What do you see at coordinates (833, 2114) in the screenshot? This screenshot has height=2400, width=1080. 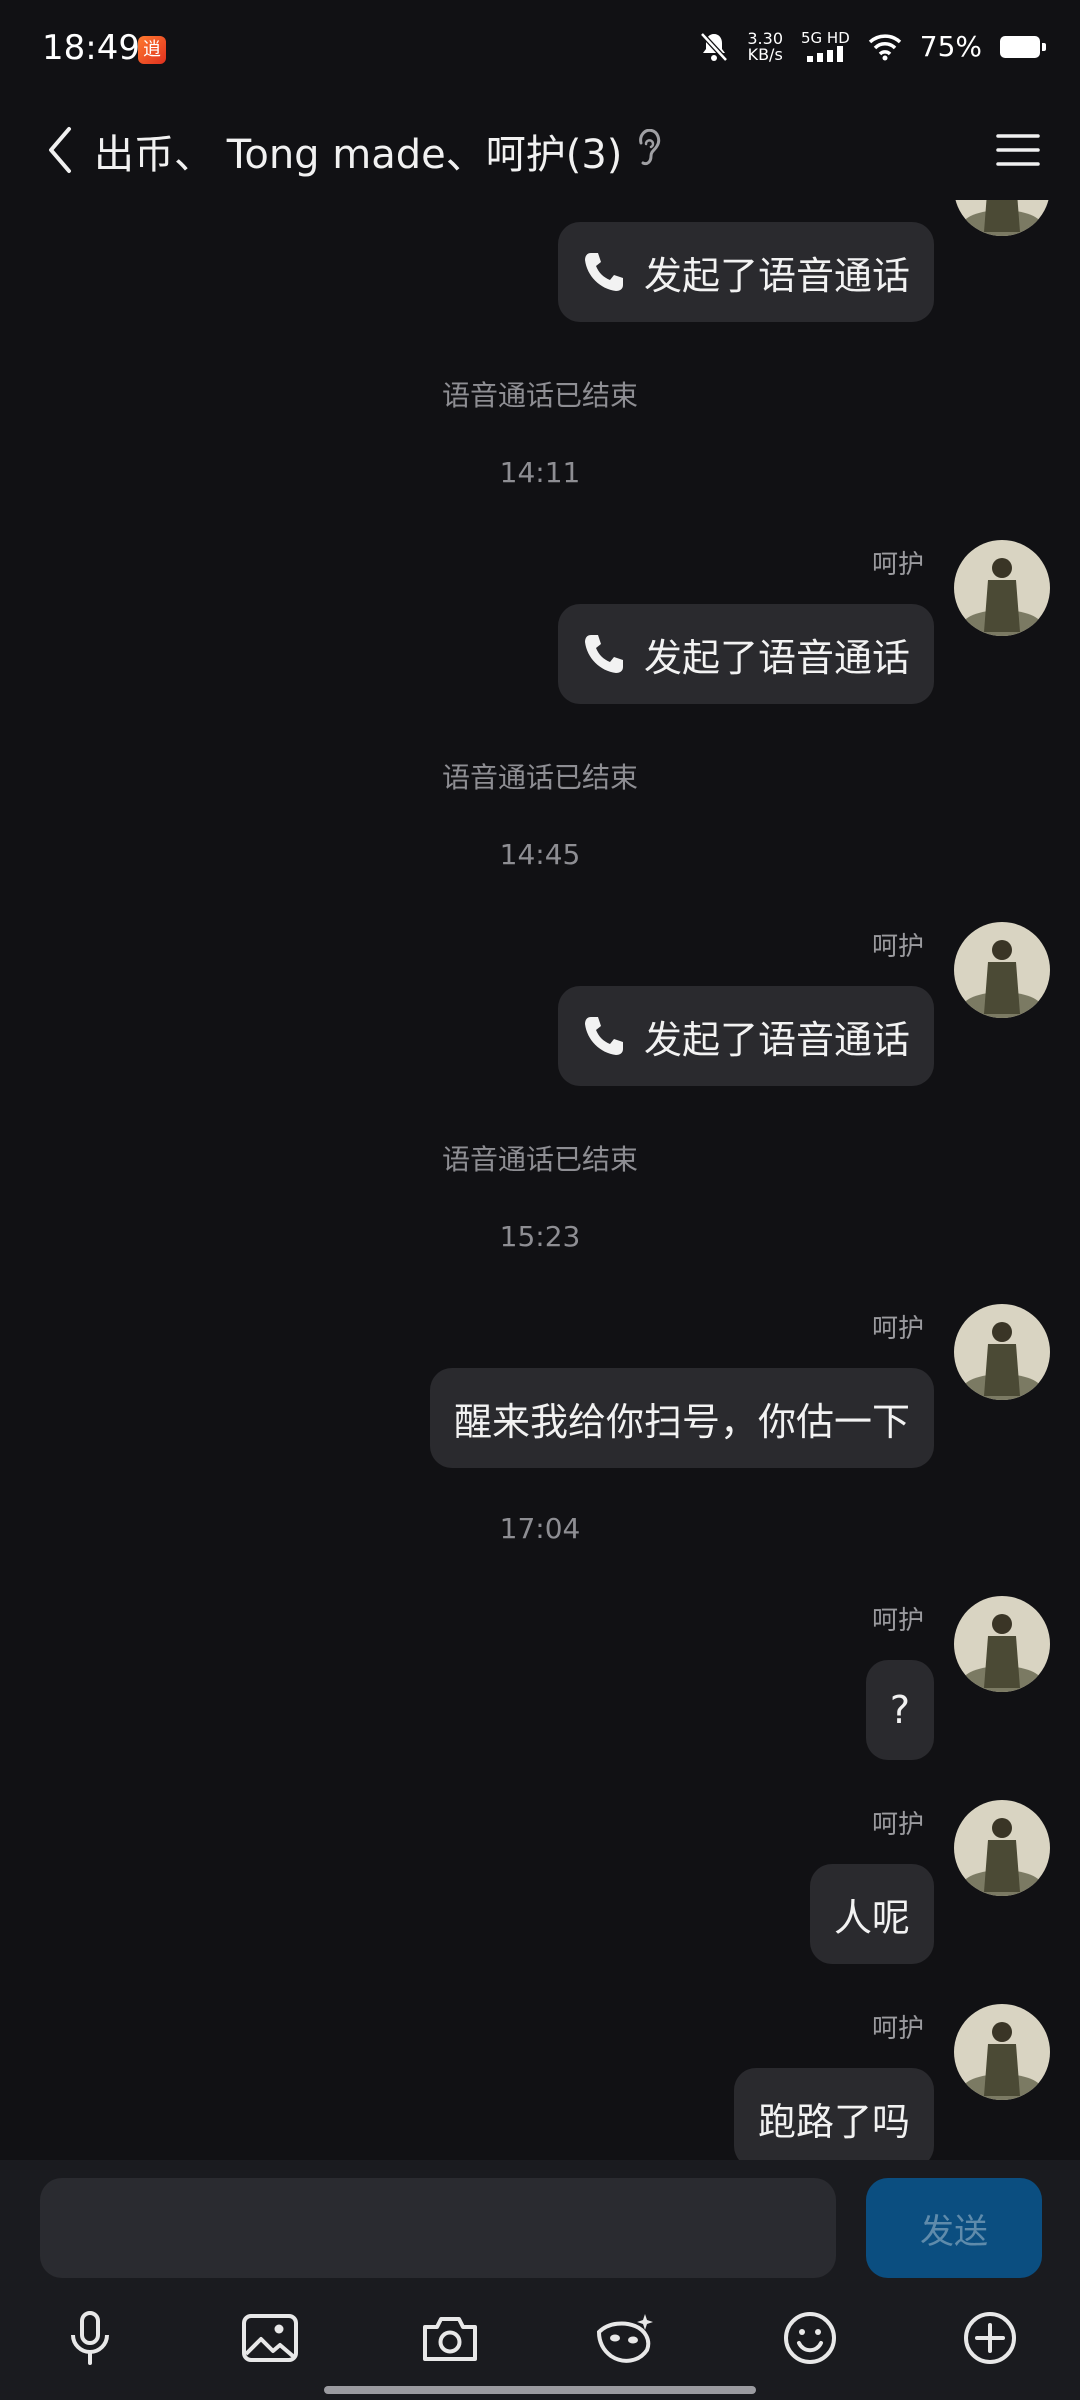 I see `text-message: 跑路了吗` at bounding box center [833, 2114].